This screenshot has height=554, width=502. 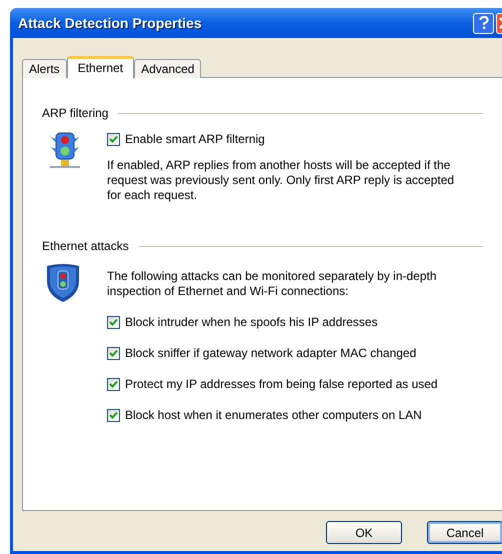 I want to click on window-title: Attack Detection Properties, so click(x=110, y=23).